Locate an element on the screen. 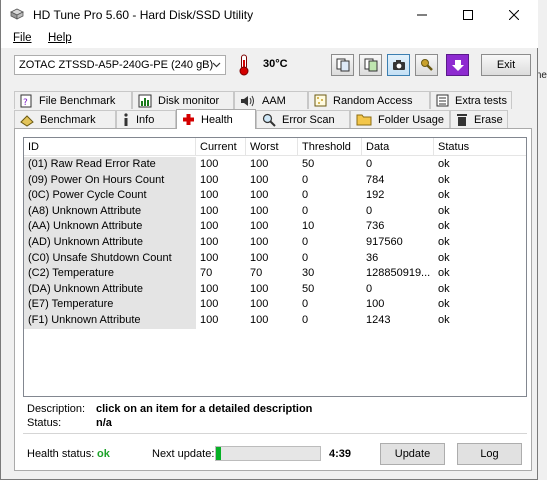  magnifier-icon is located at coordinates (269, 120).